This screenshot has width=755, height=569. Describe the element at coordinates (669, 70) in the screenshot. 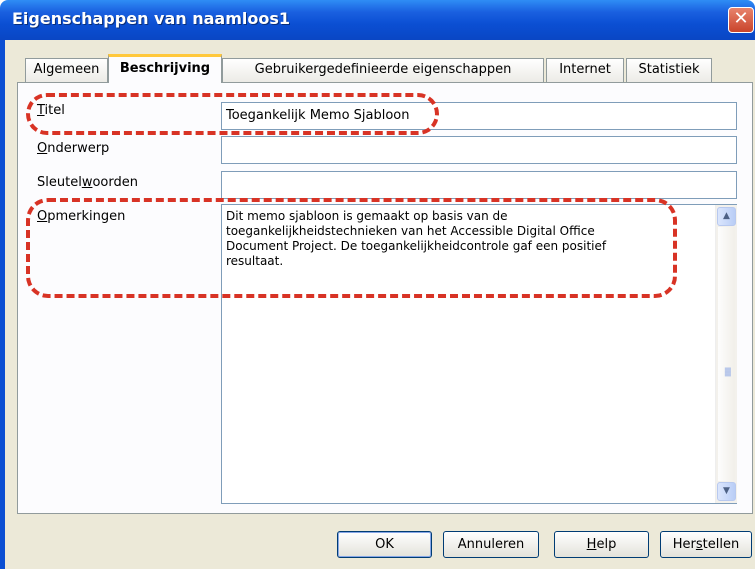

I see `tab-statistics: Statistiek` at that location.